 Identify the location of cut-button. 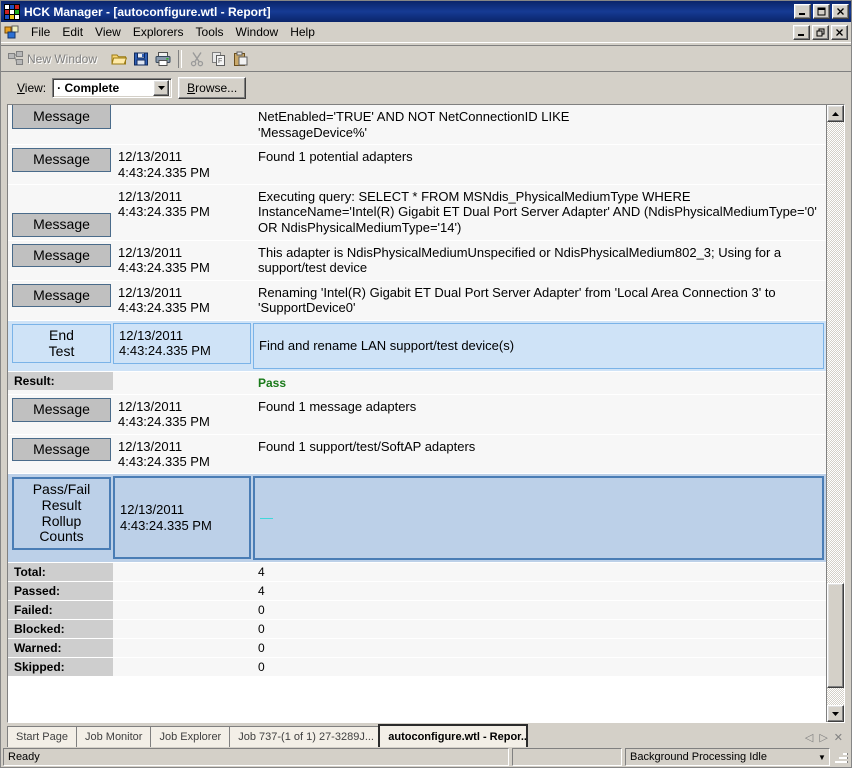
(197, 59).